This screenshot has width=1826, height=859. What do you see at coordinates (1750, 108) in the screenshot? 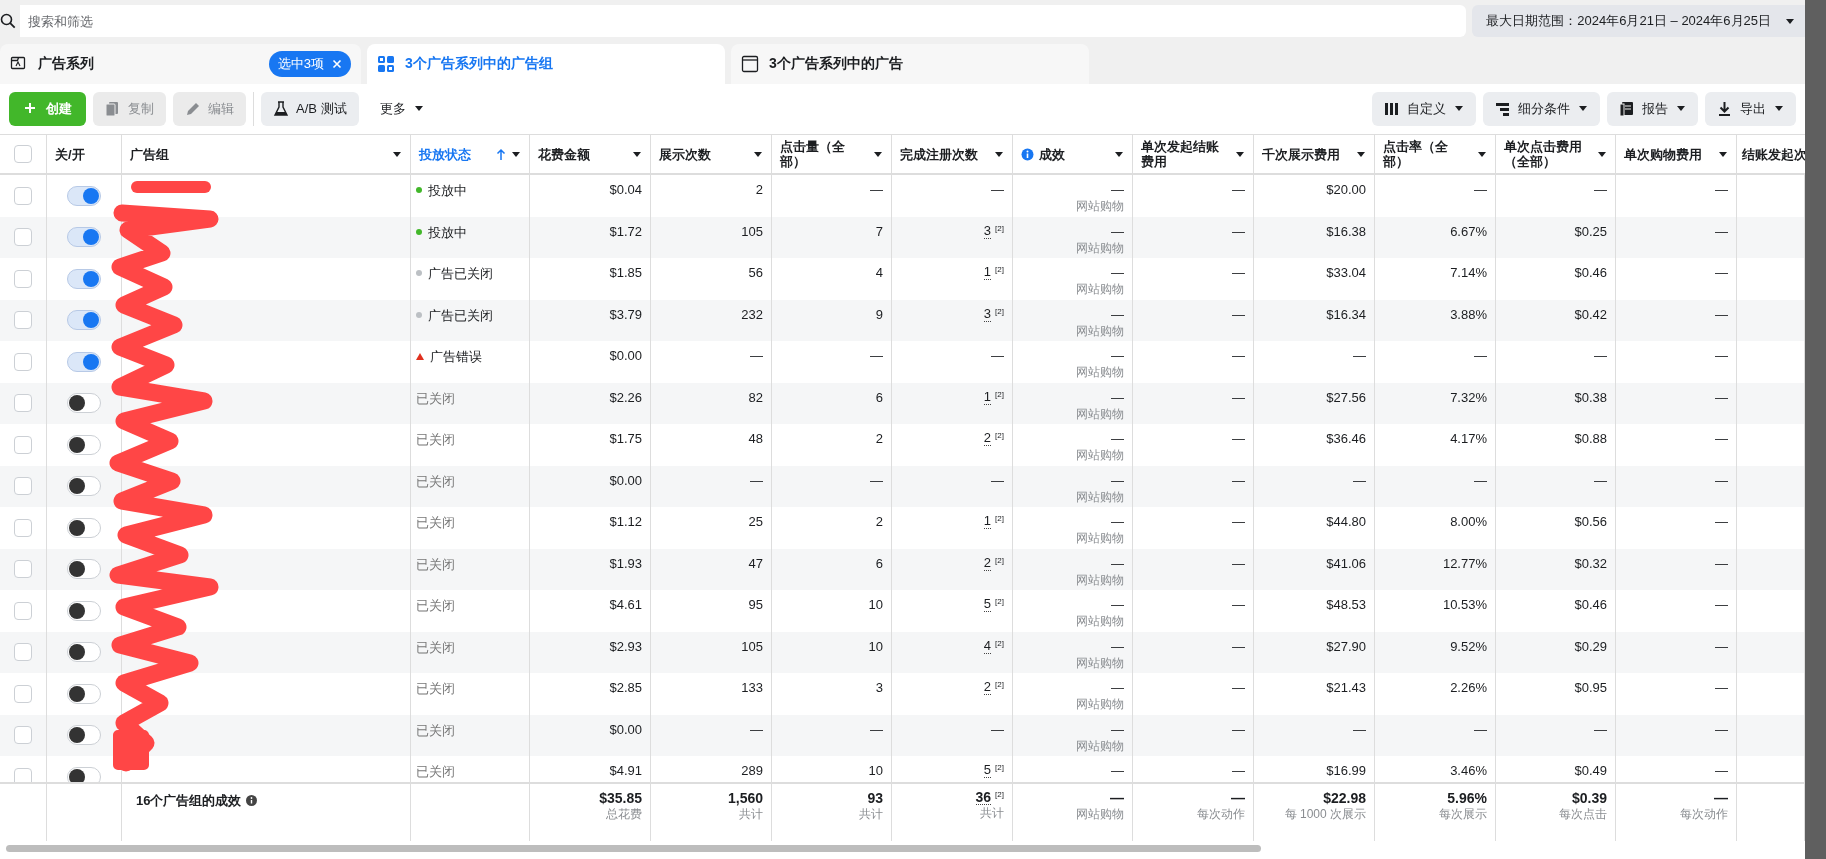
I see `toolbar-button: 导出` at bounding box center [1750, 108].